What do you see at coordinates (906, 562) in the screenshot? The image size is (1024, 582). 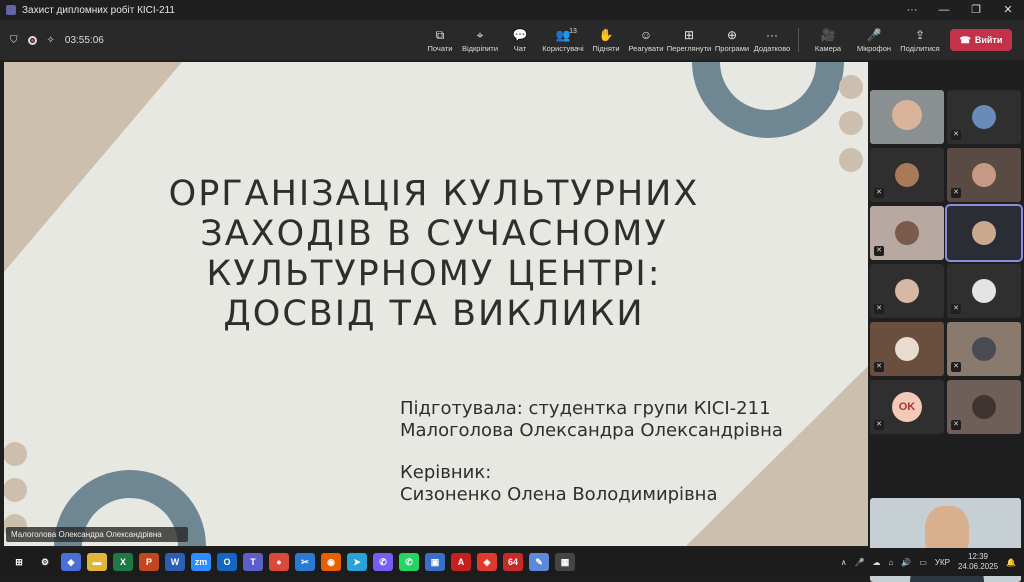 I see `volume-icon: 🔊` at bounding box center [906, 562].